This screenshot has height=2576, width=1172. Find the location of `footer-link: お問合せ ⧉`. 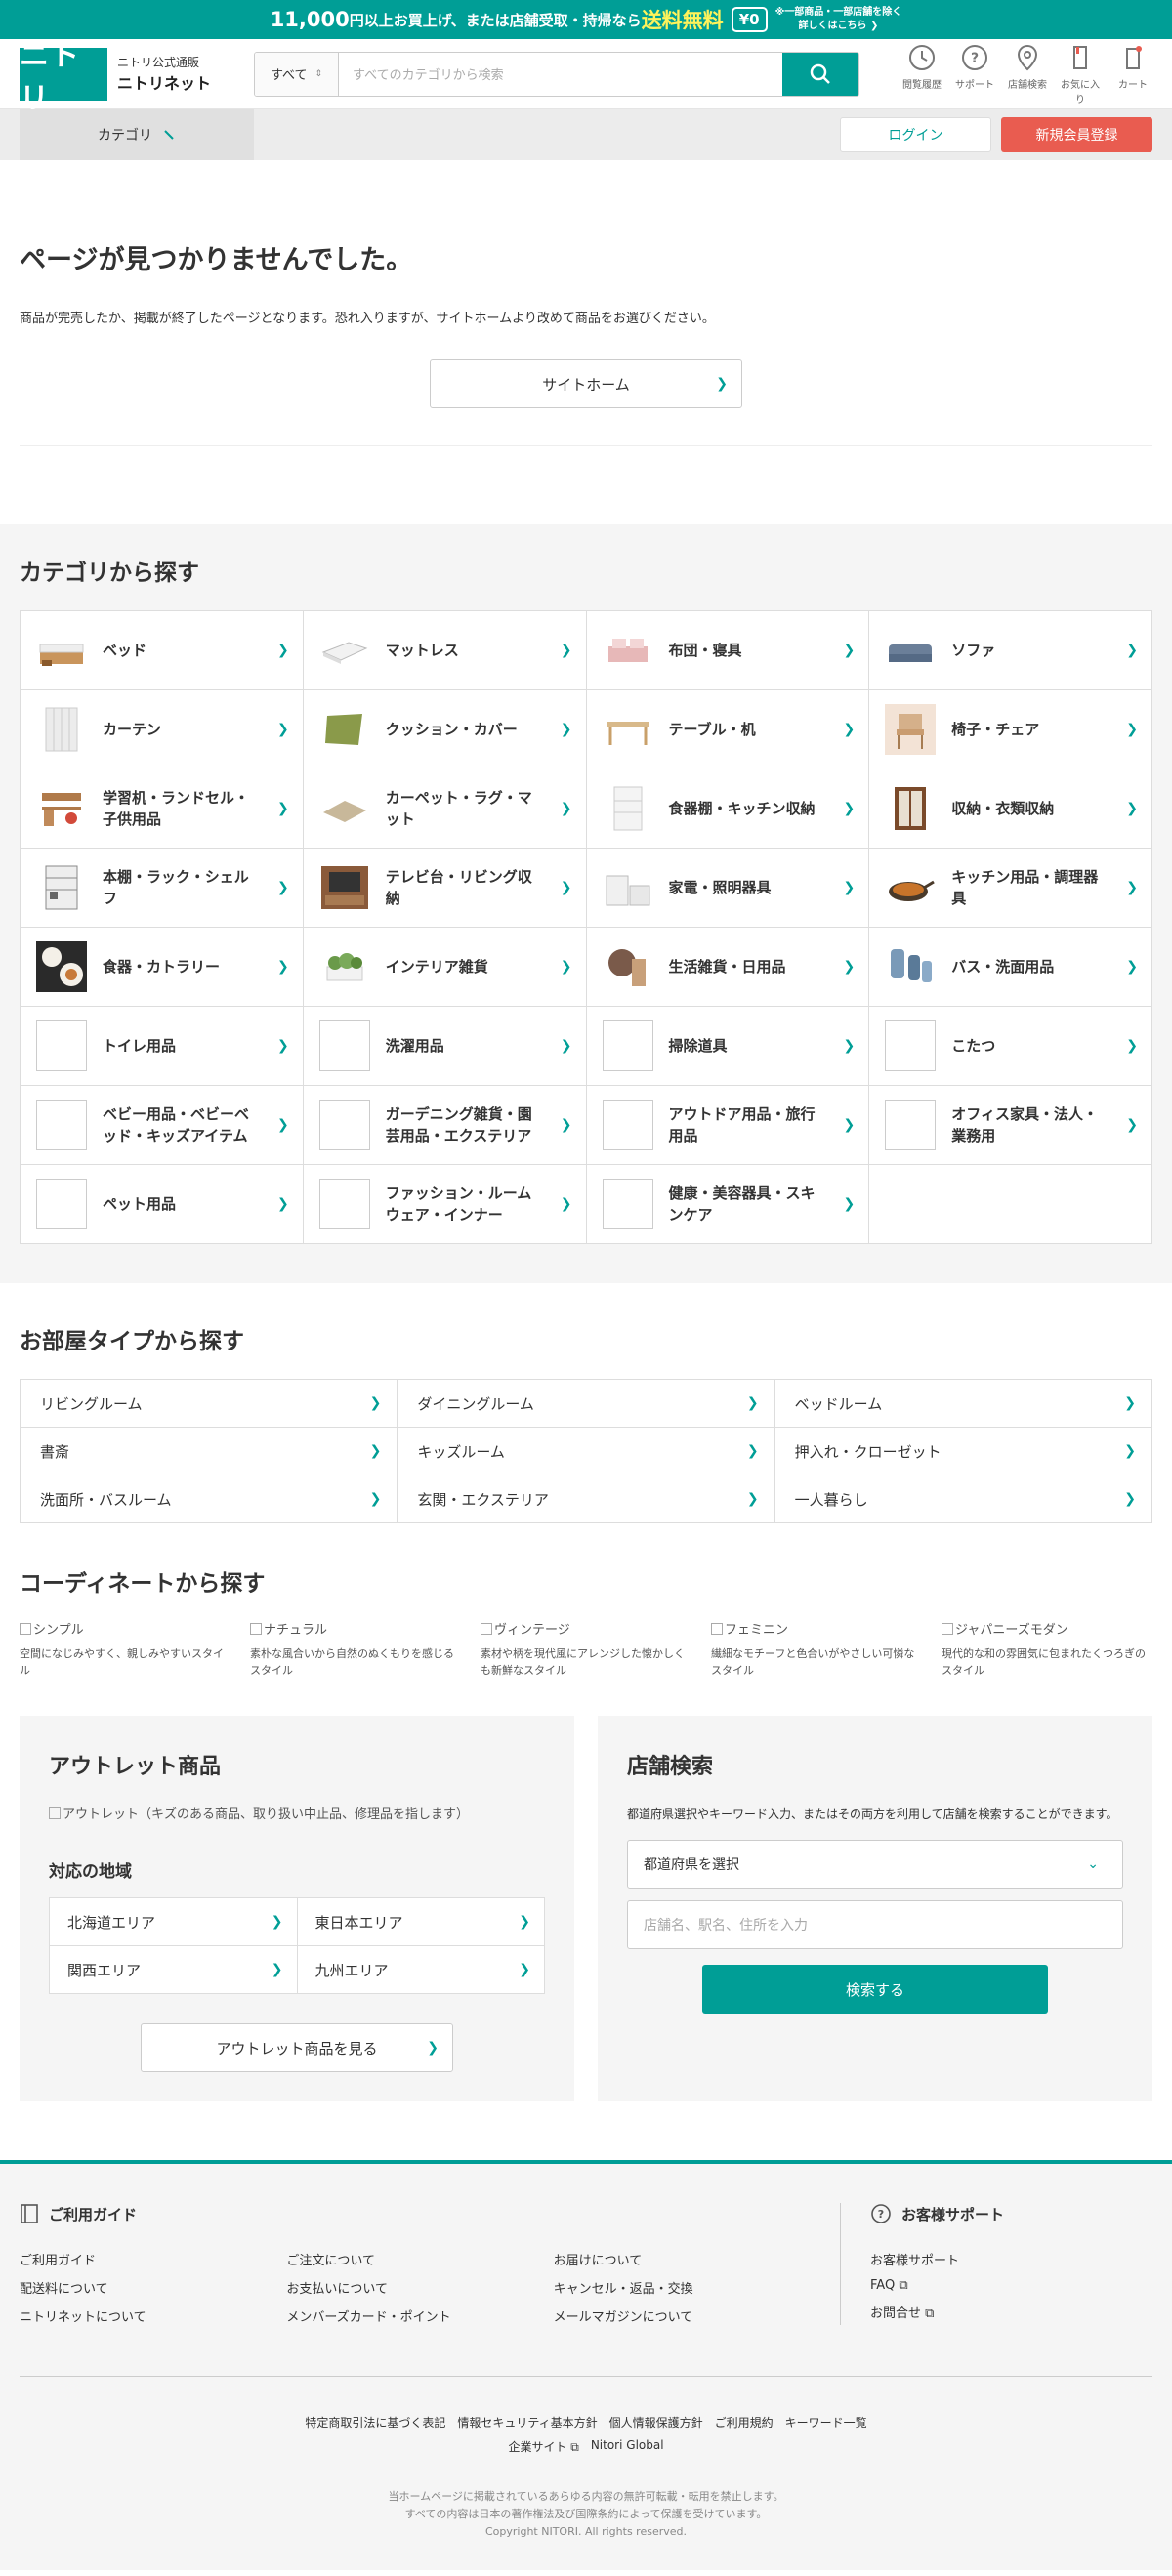

footer-link: お問合せ ⧉ is located at coordinates (1011, 2312).